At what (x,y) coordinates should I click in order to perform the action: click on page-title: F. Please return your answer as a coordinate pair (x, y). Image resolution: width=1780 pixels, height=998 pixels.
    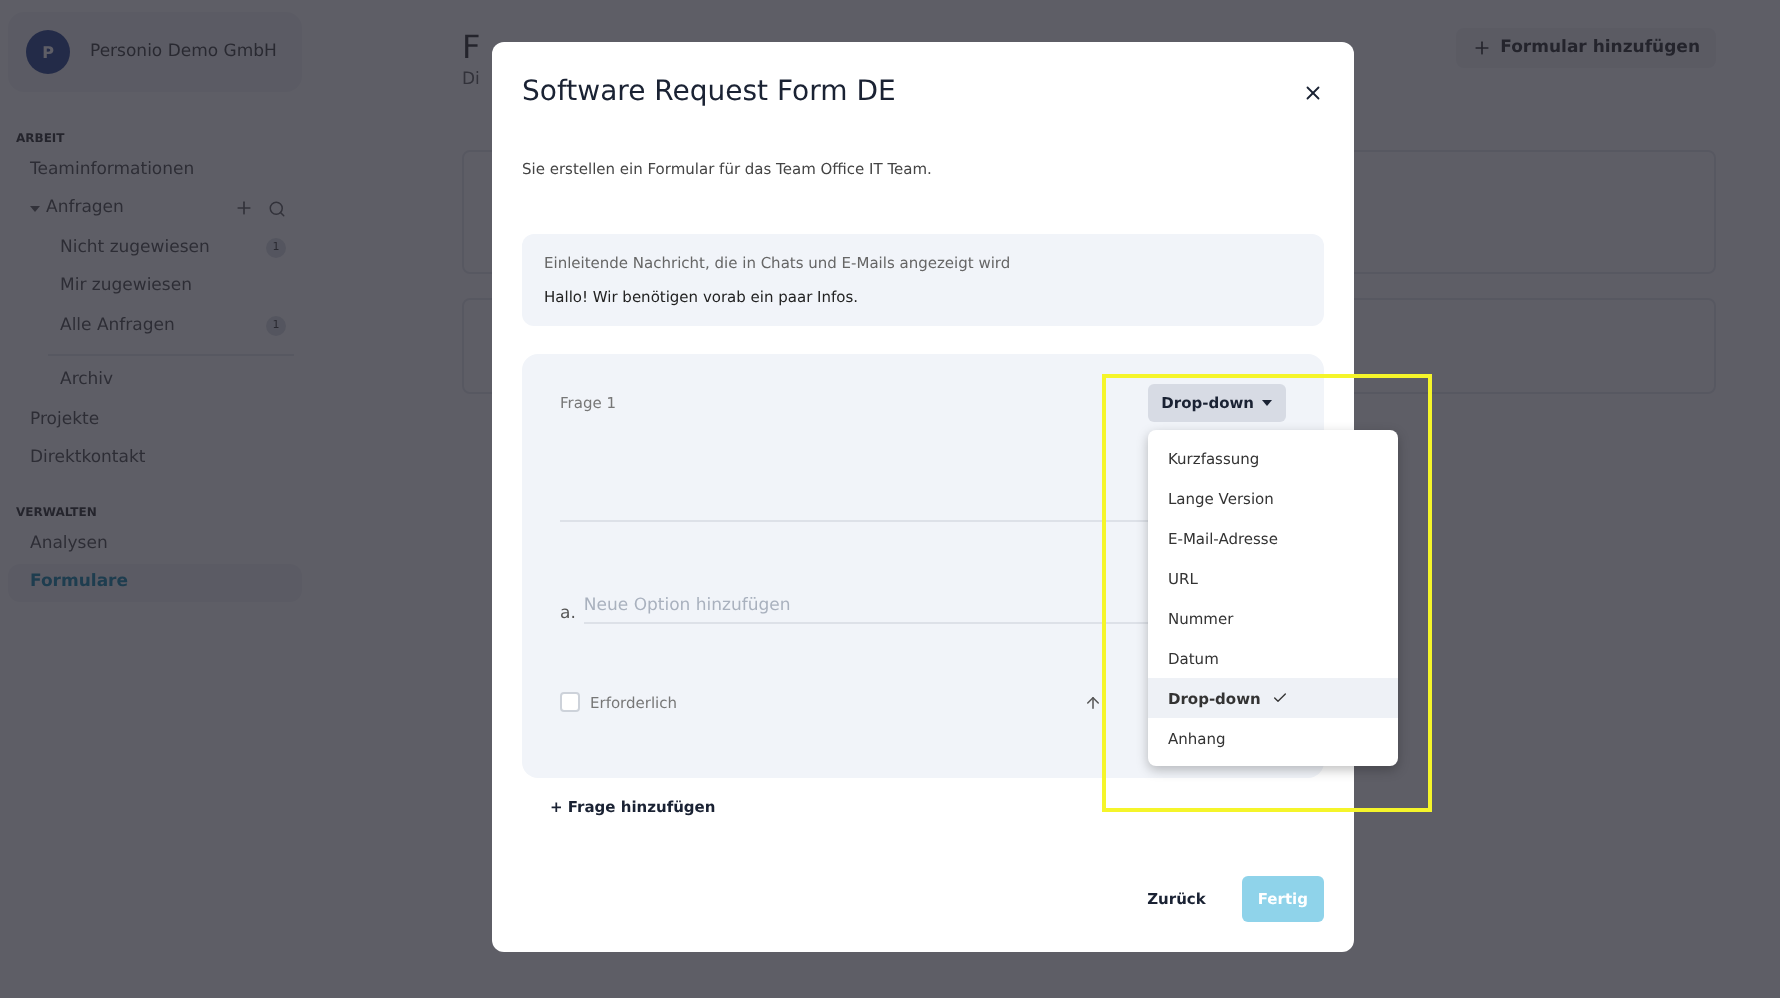
    Looking at the image, I should click on (471, 47).